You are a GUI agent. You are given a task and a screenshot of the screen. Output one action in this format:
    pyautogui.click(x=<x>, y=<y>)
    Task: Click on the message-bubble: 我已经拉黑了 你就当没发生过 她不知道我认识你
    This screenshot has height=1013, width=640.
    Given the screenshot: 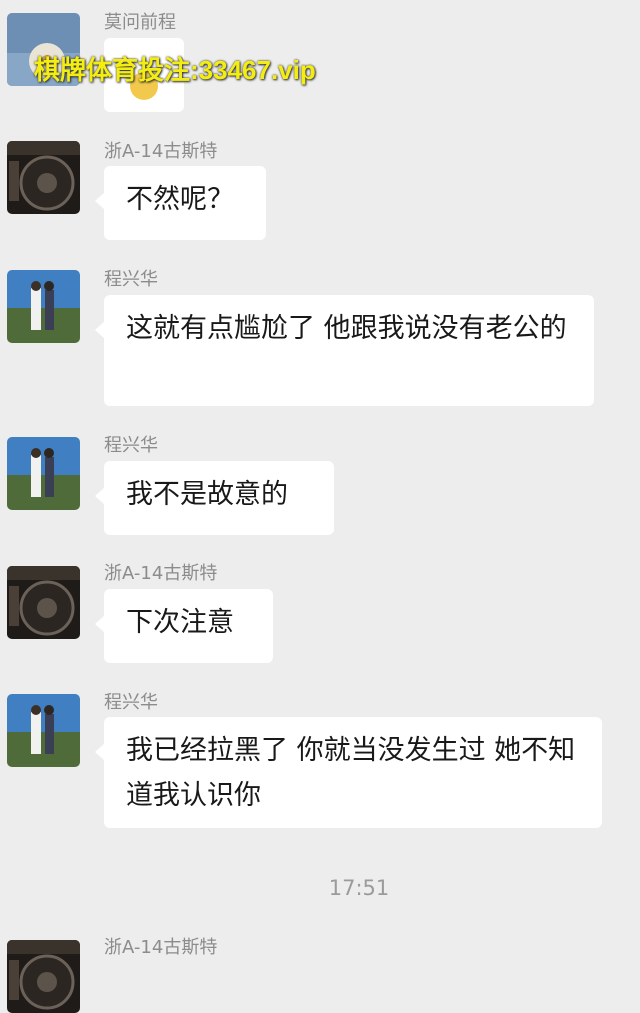 What is the action you would take?
    pyautogui.click(x=348, y=772)
    